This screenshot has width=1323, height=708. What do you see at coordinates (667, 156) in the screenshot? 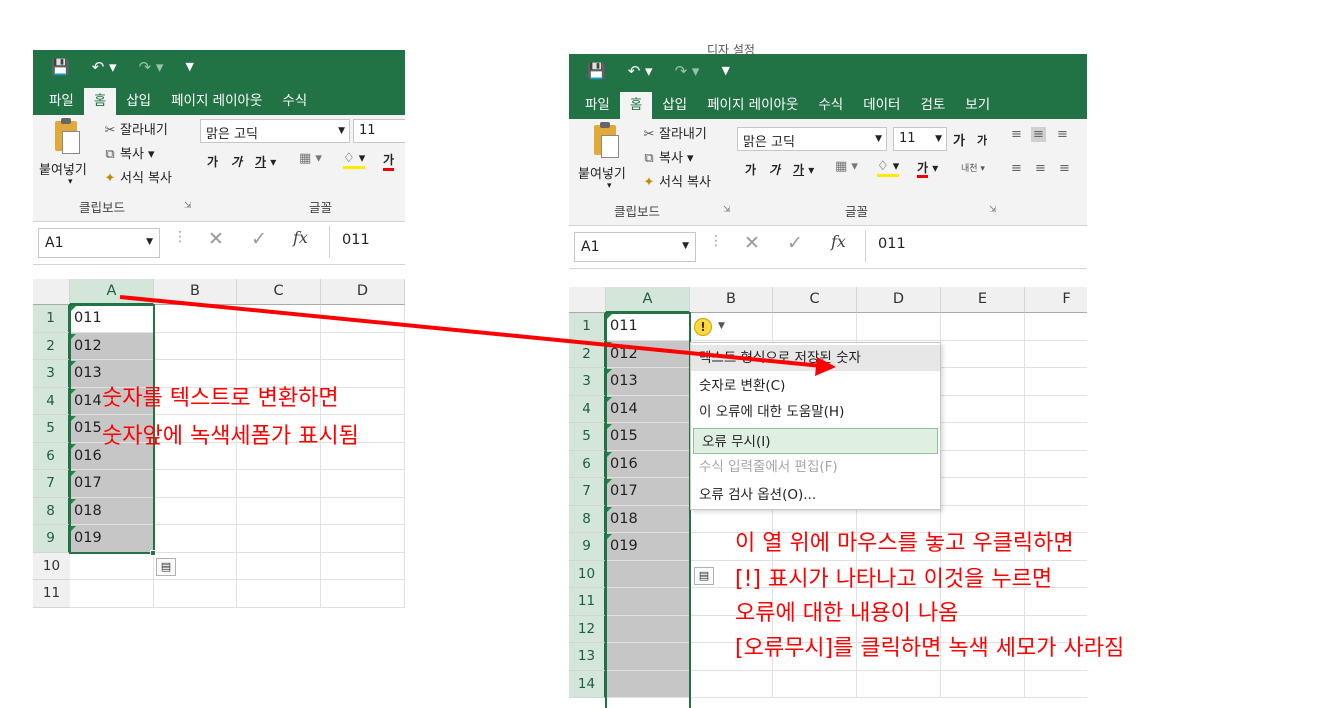
I see `copy-button: ⧉ 복사 ▾` at bounding box center [667, 156].